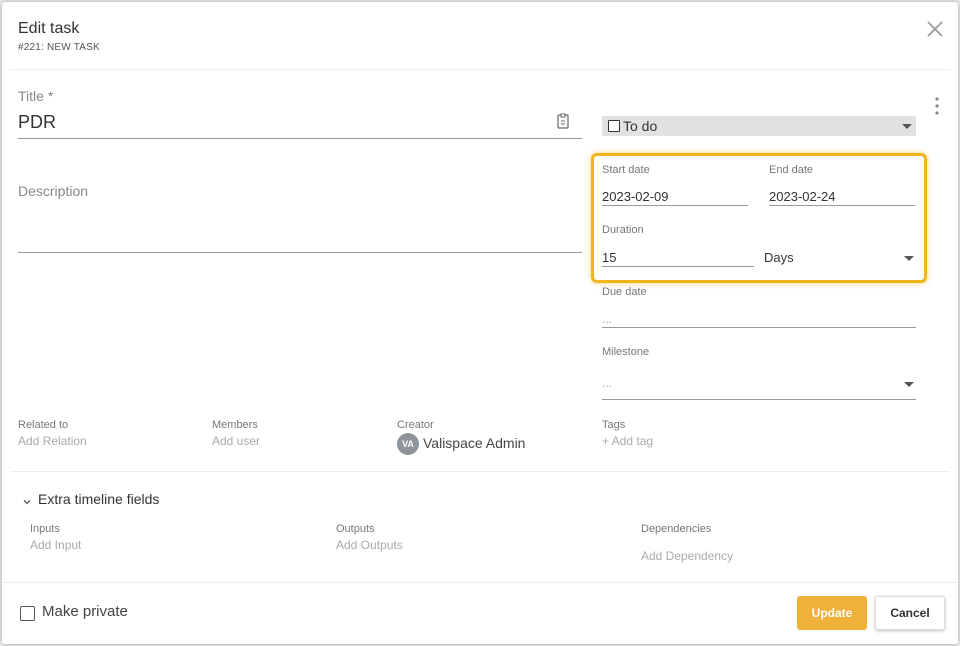 Image resolution: width=960 pixels, height=646 pixels. I want to click on start-date-underline, so click(675, 205).